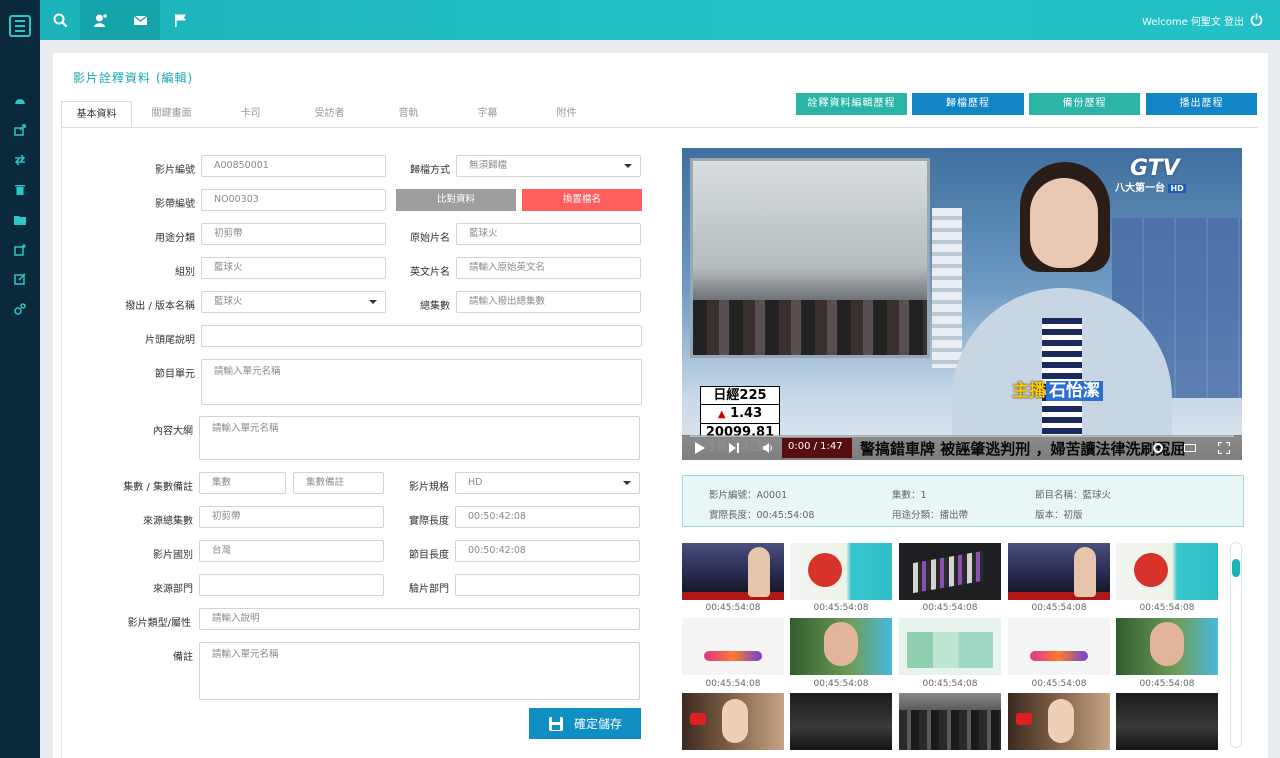 This screenshot has height=758, width=1280. Describe the element at coordinates (851, 104) in the screenshot. I see `metadata-edit-history-button: 詮釋資料編輯歷程` at that location.